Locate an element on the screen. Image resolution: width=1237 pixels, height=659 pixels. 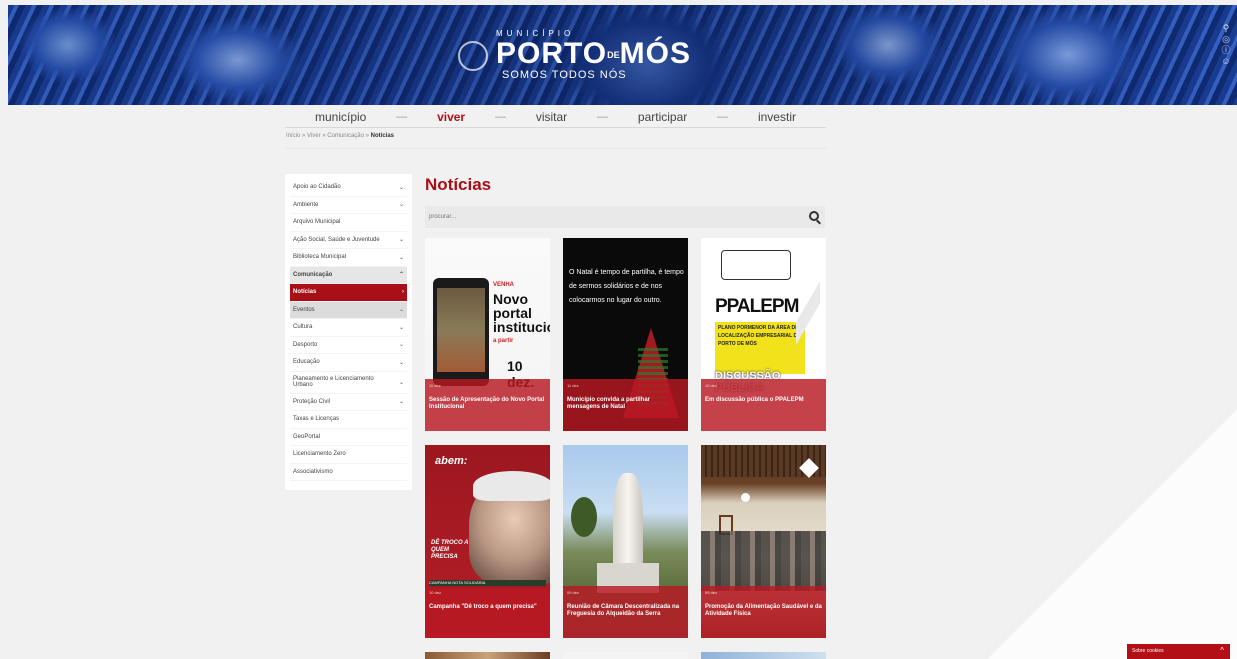
card-art-kicker: VENHA is located at coordinates (504, 285).